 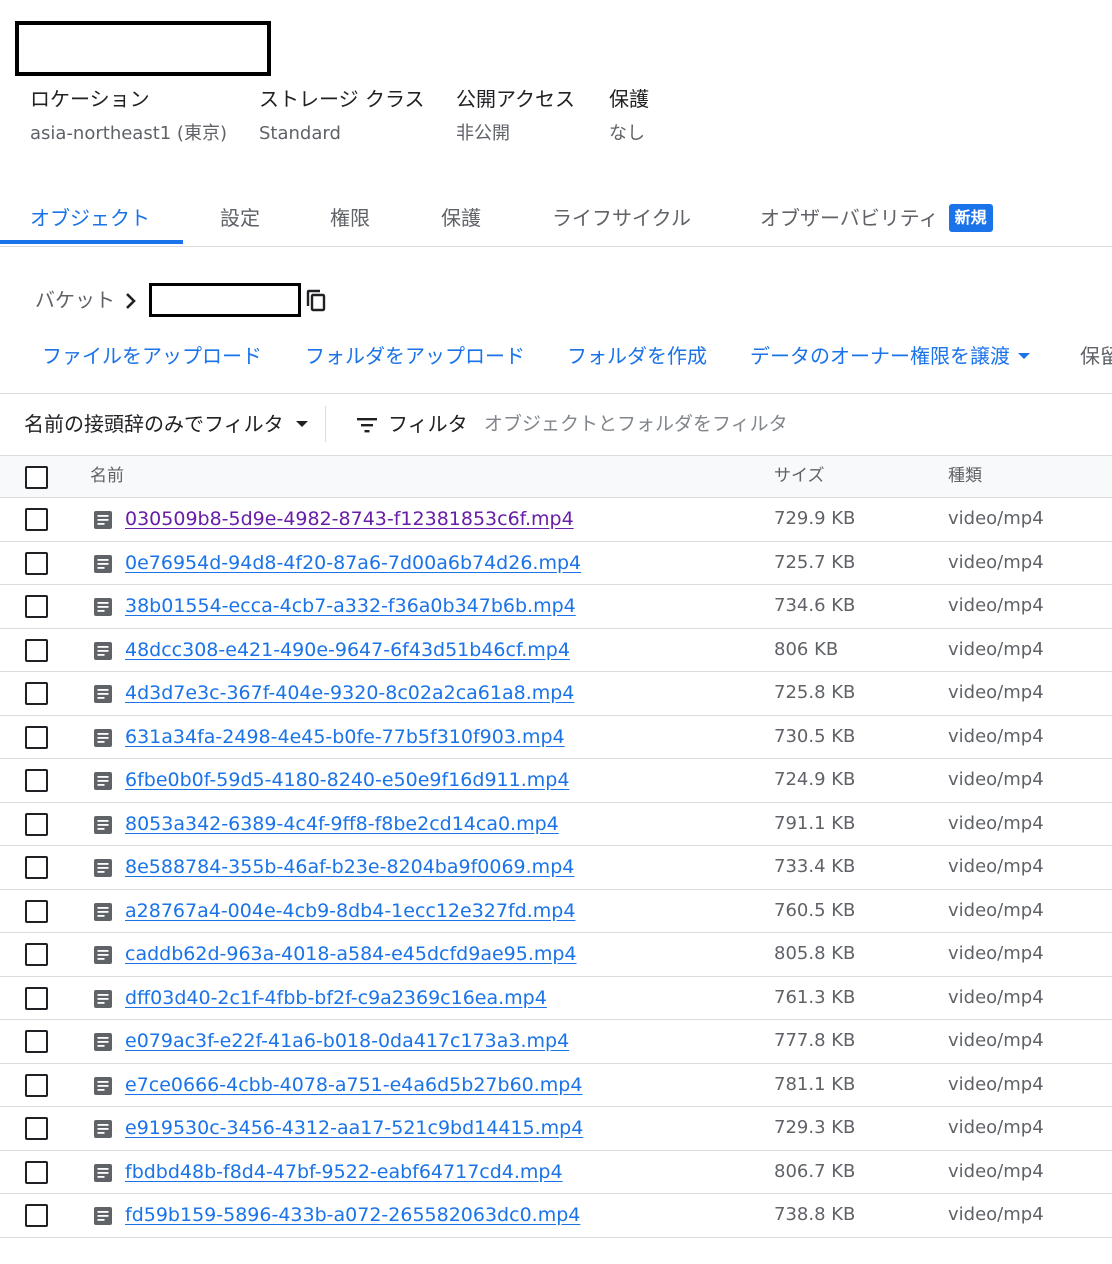 What do you see at coordinates (350, 911) in the screenshot?
I see `object-name-link: a28767a4-004e-4cb9-8db4-1ecc12e327fd.mp4` at bounding box center [350, 911].